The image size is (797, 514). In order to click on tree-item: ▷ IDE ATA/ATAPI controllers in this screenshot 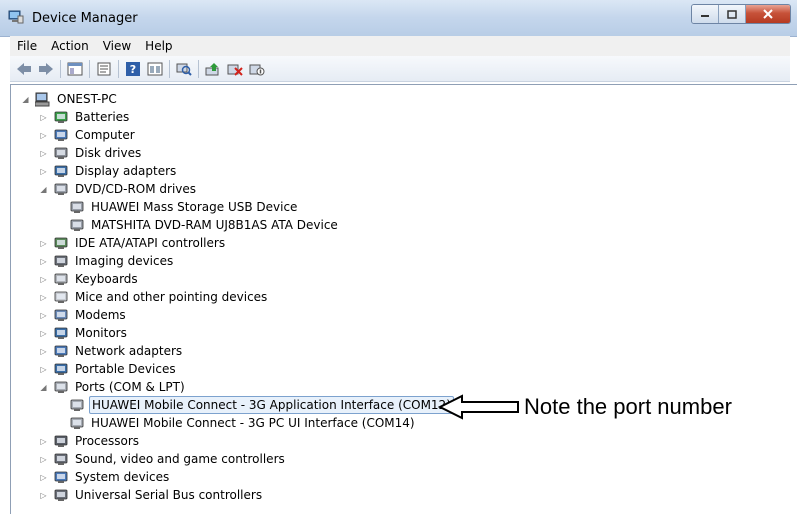, I will do `click(133, 243)`.